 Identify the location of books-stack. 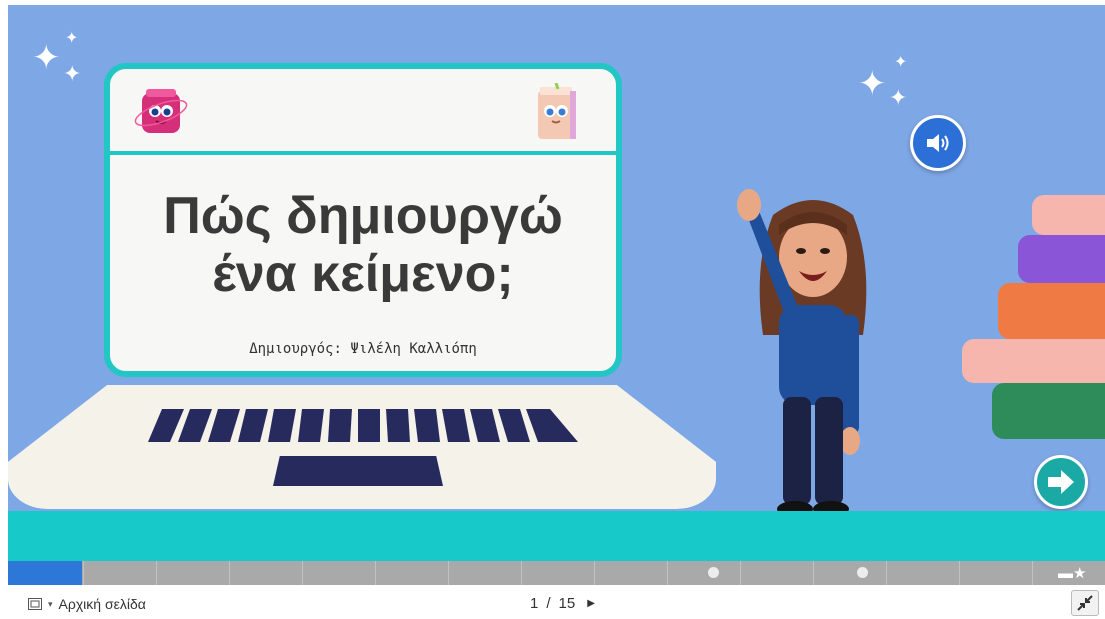
(1033, 317).